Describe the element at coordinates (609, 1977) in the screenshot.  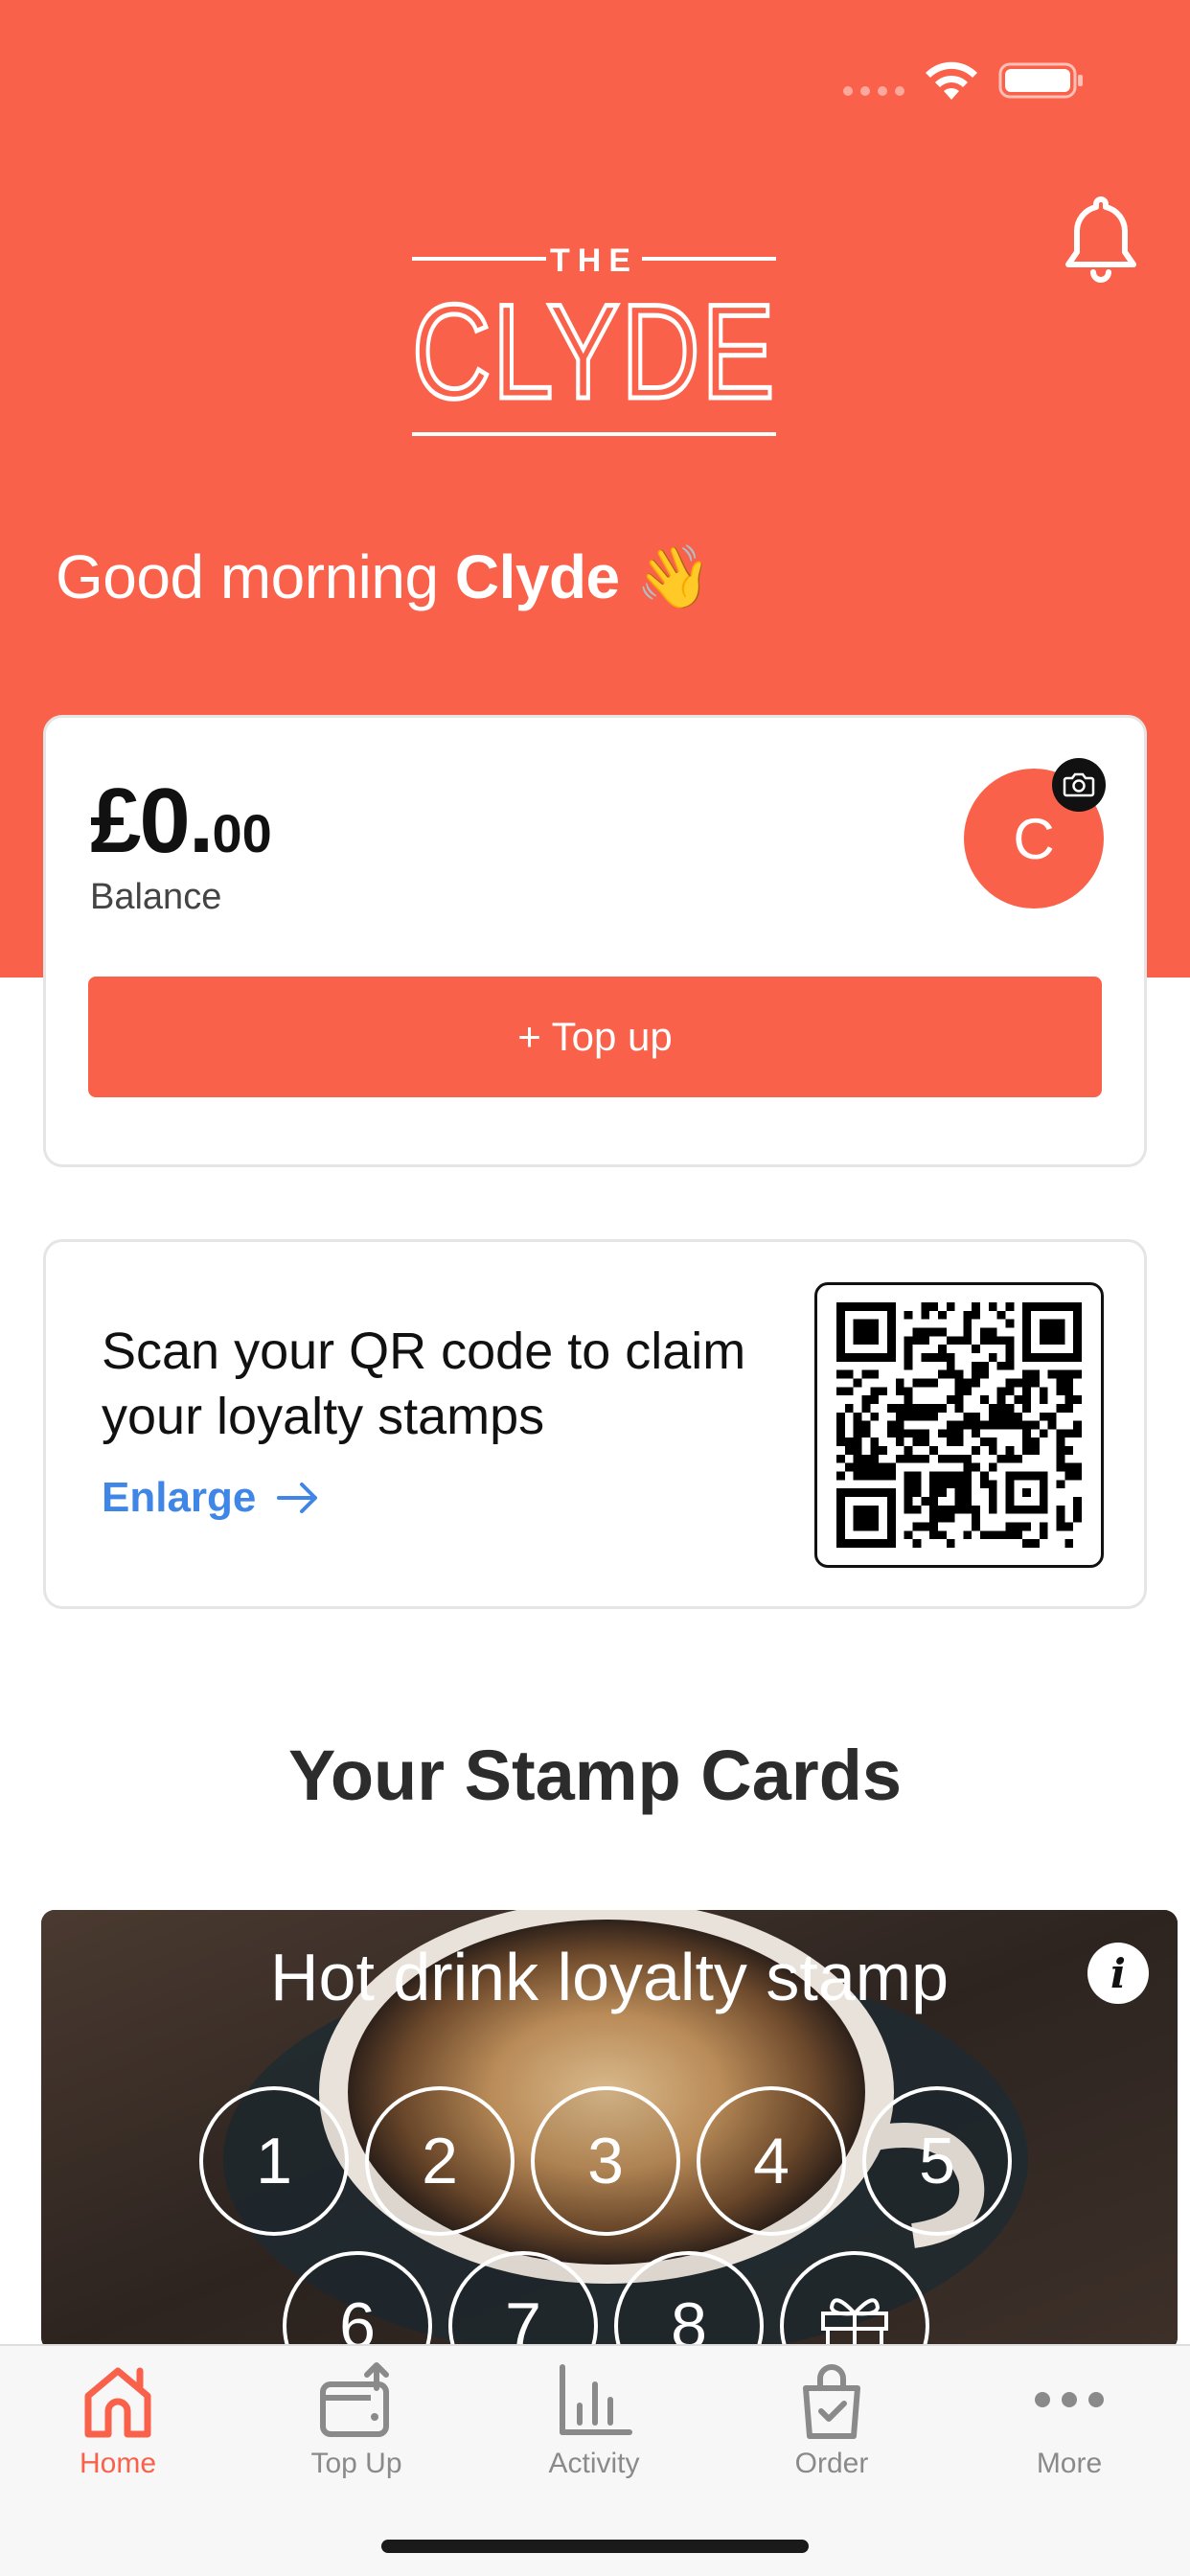
I see `stamp-card-title: Hot drink loyalty stamp` at that location.